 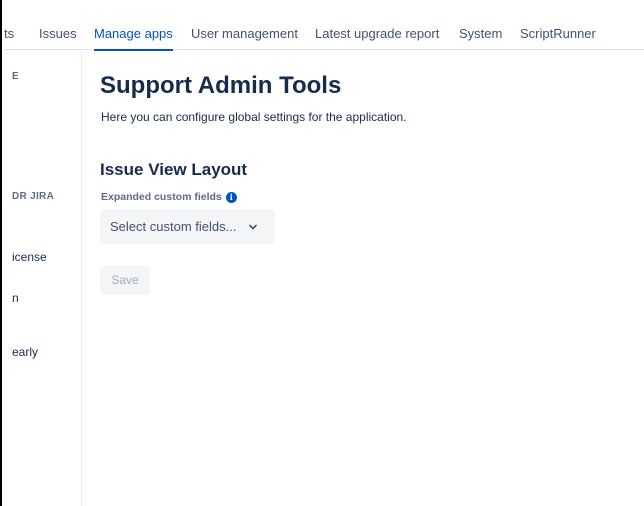 What do you see at coordinates (58, 34) in the screenshot?
I see `tab-issues: Issues` at bounding box center [58, 34].